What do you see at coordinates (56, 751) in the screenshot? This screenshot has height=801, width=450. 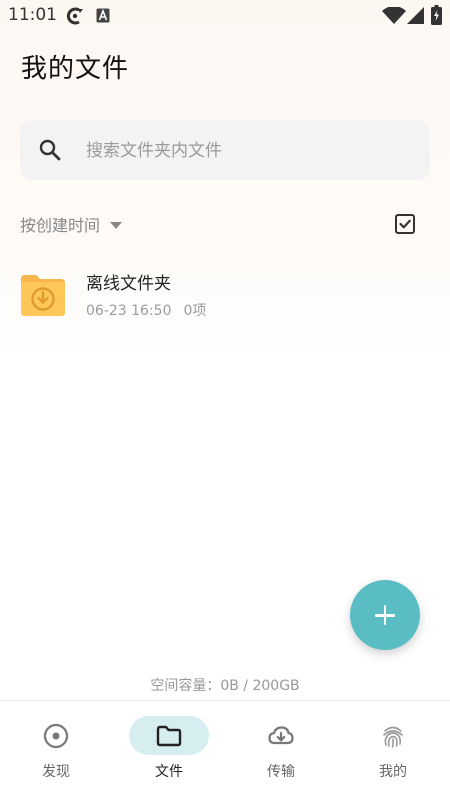 I see `tab-discover: 发现` at bounding box center [56, 751].